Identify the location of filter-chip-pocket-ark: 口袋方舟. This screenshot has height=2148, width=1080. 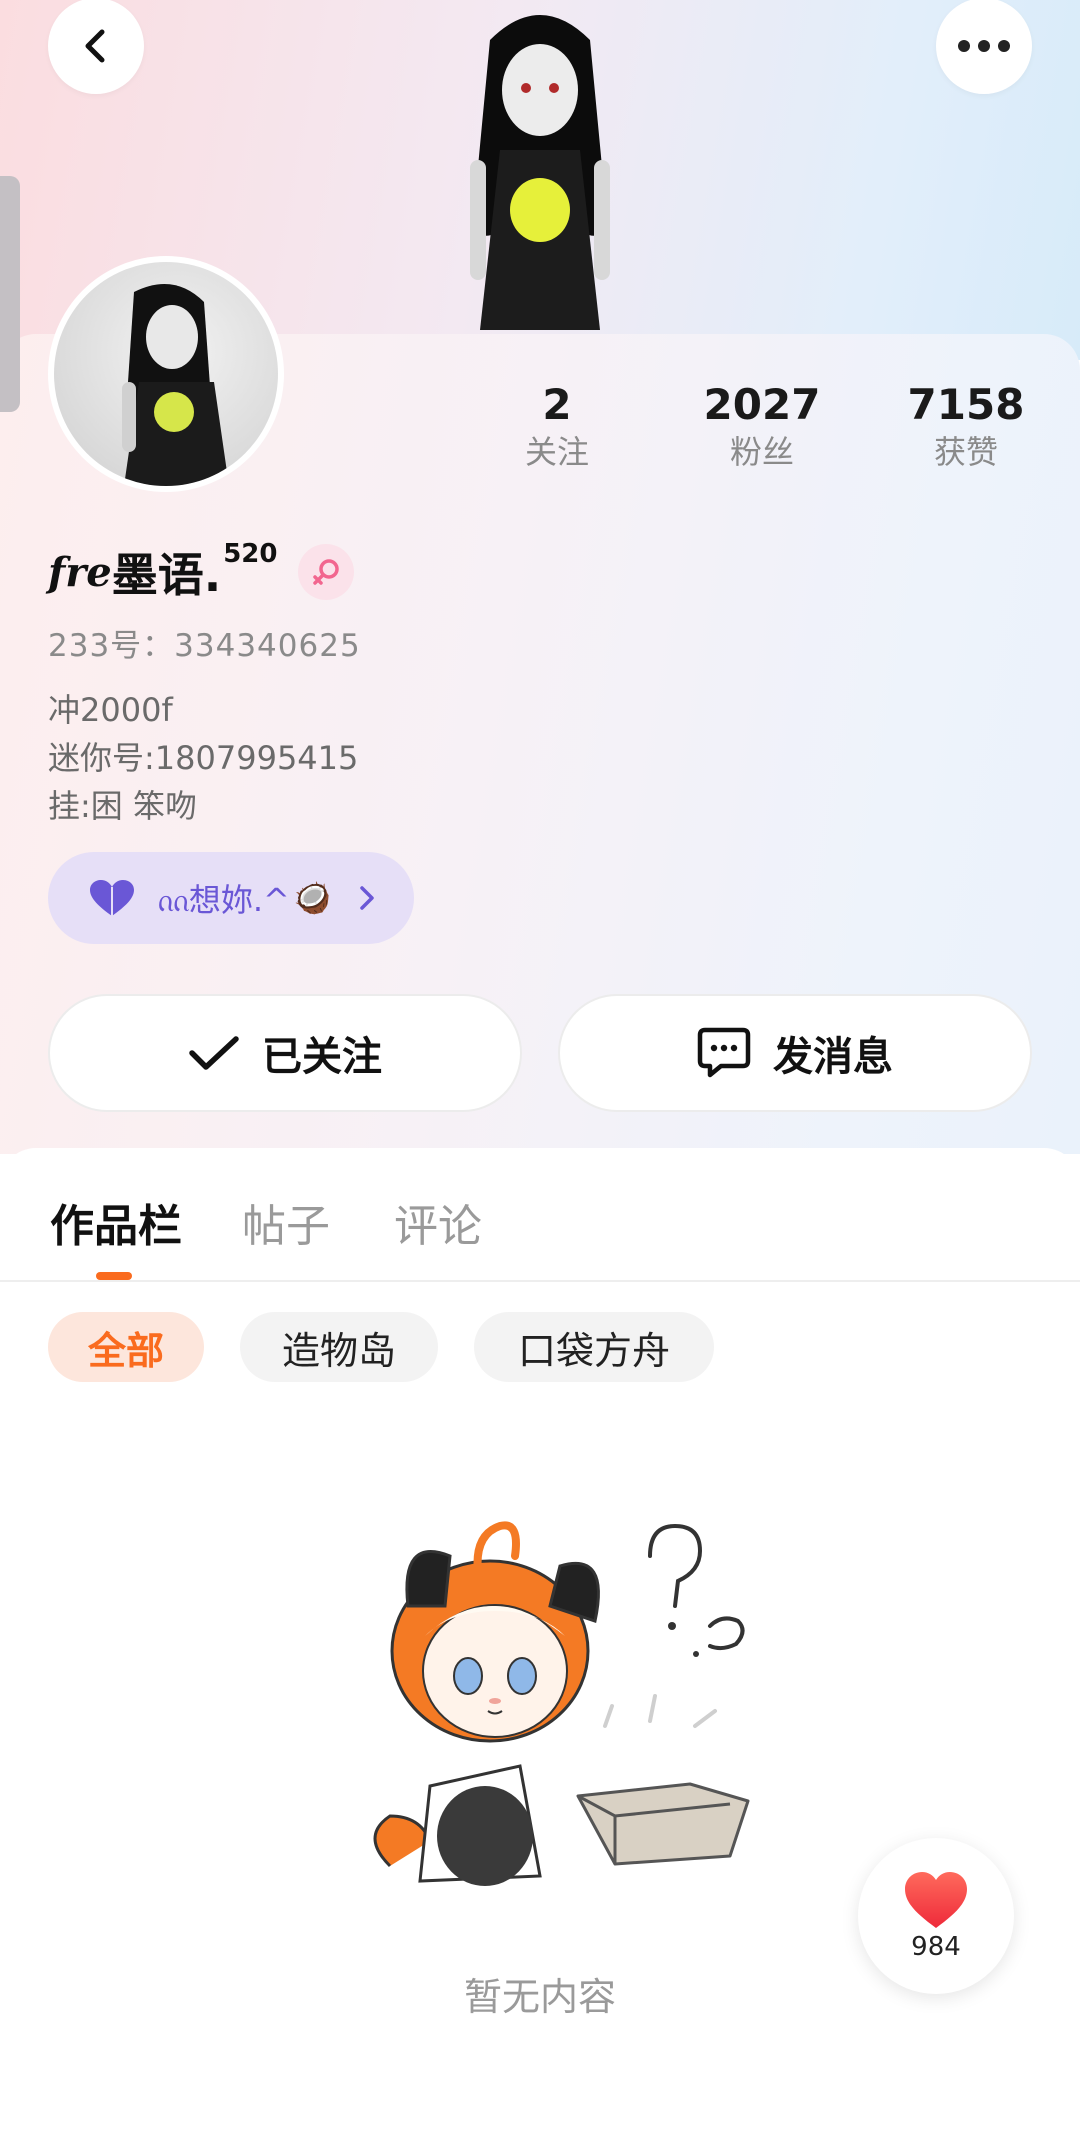
(594, 1347).